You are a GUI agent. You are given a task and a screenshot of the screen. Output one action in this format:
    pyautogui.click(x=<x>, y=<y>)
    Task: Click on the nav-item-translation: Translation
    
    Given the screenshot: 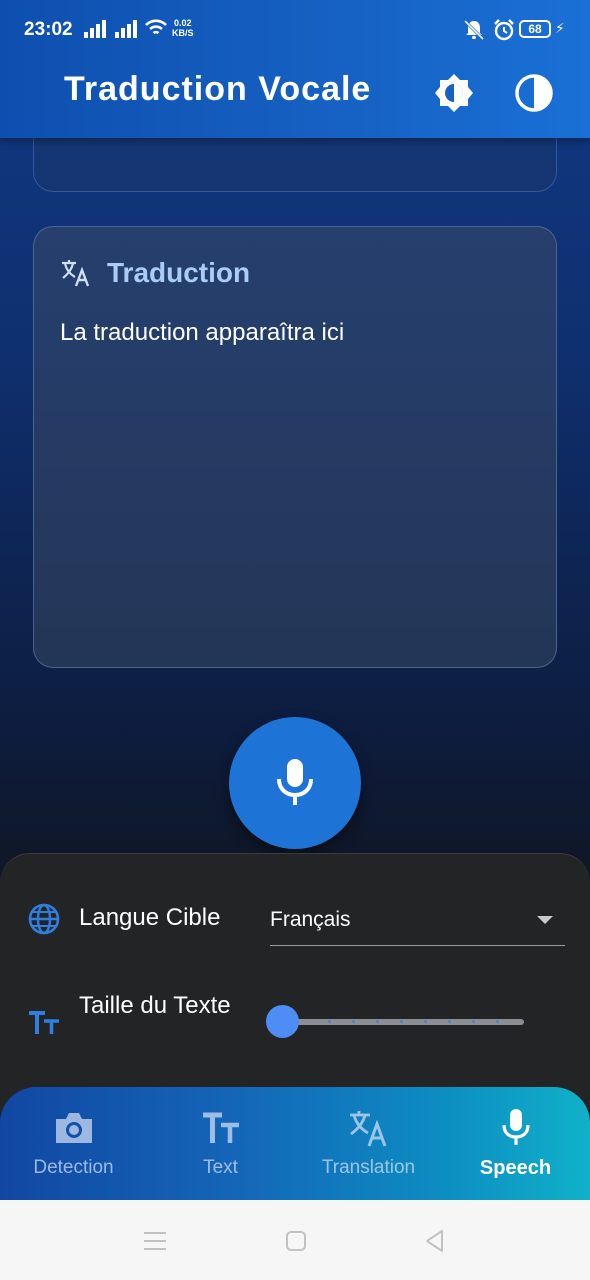 What is the action you would take?
    pyautogui.click(x=368, y=1143)
    